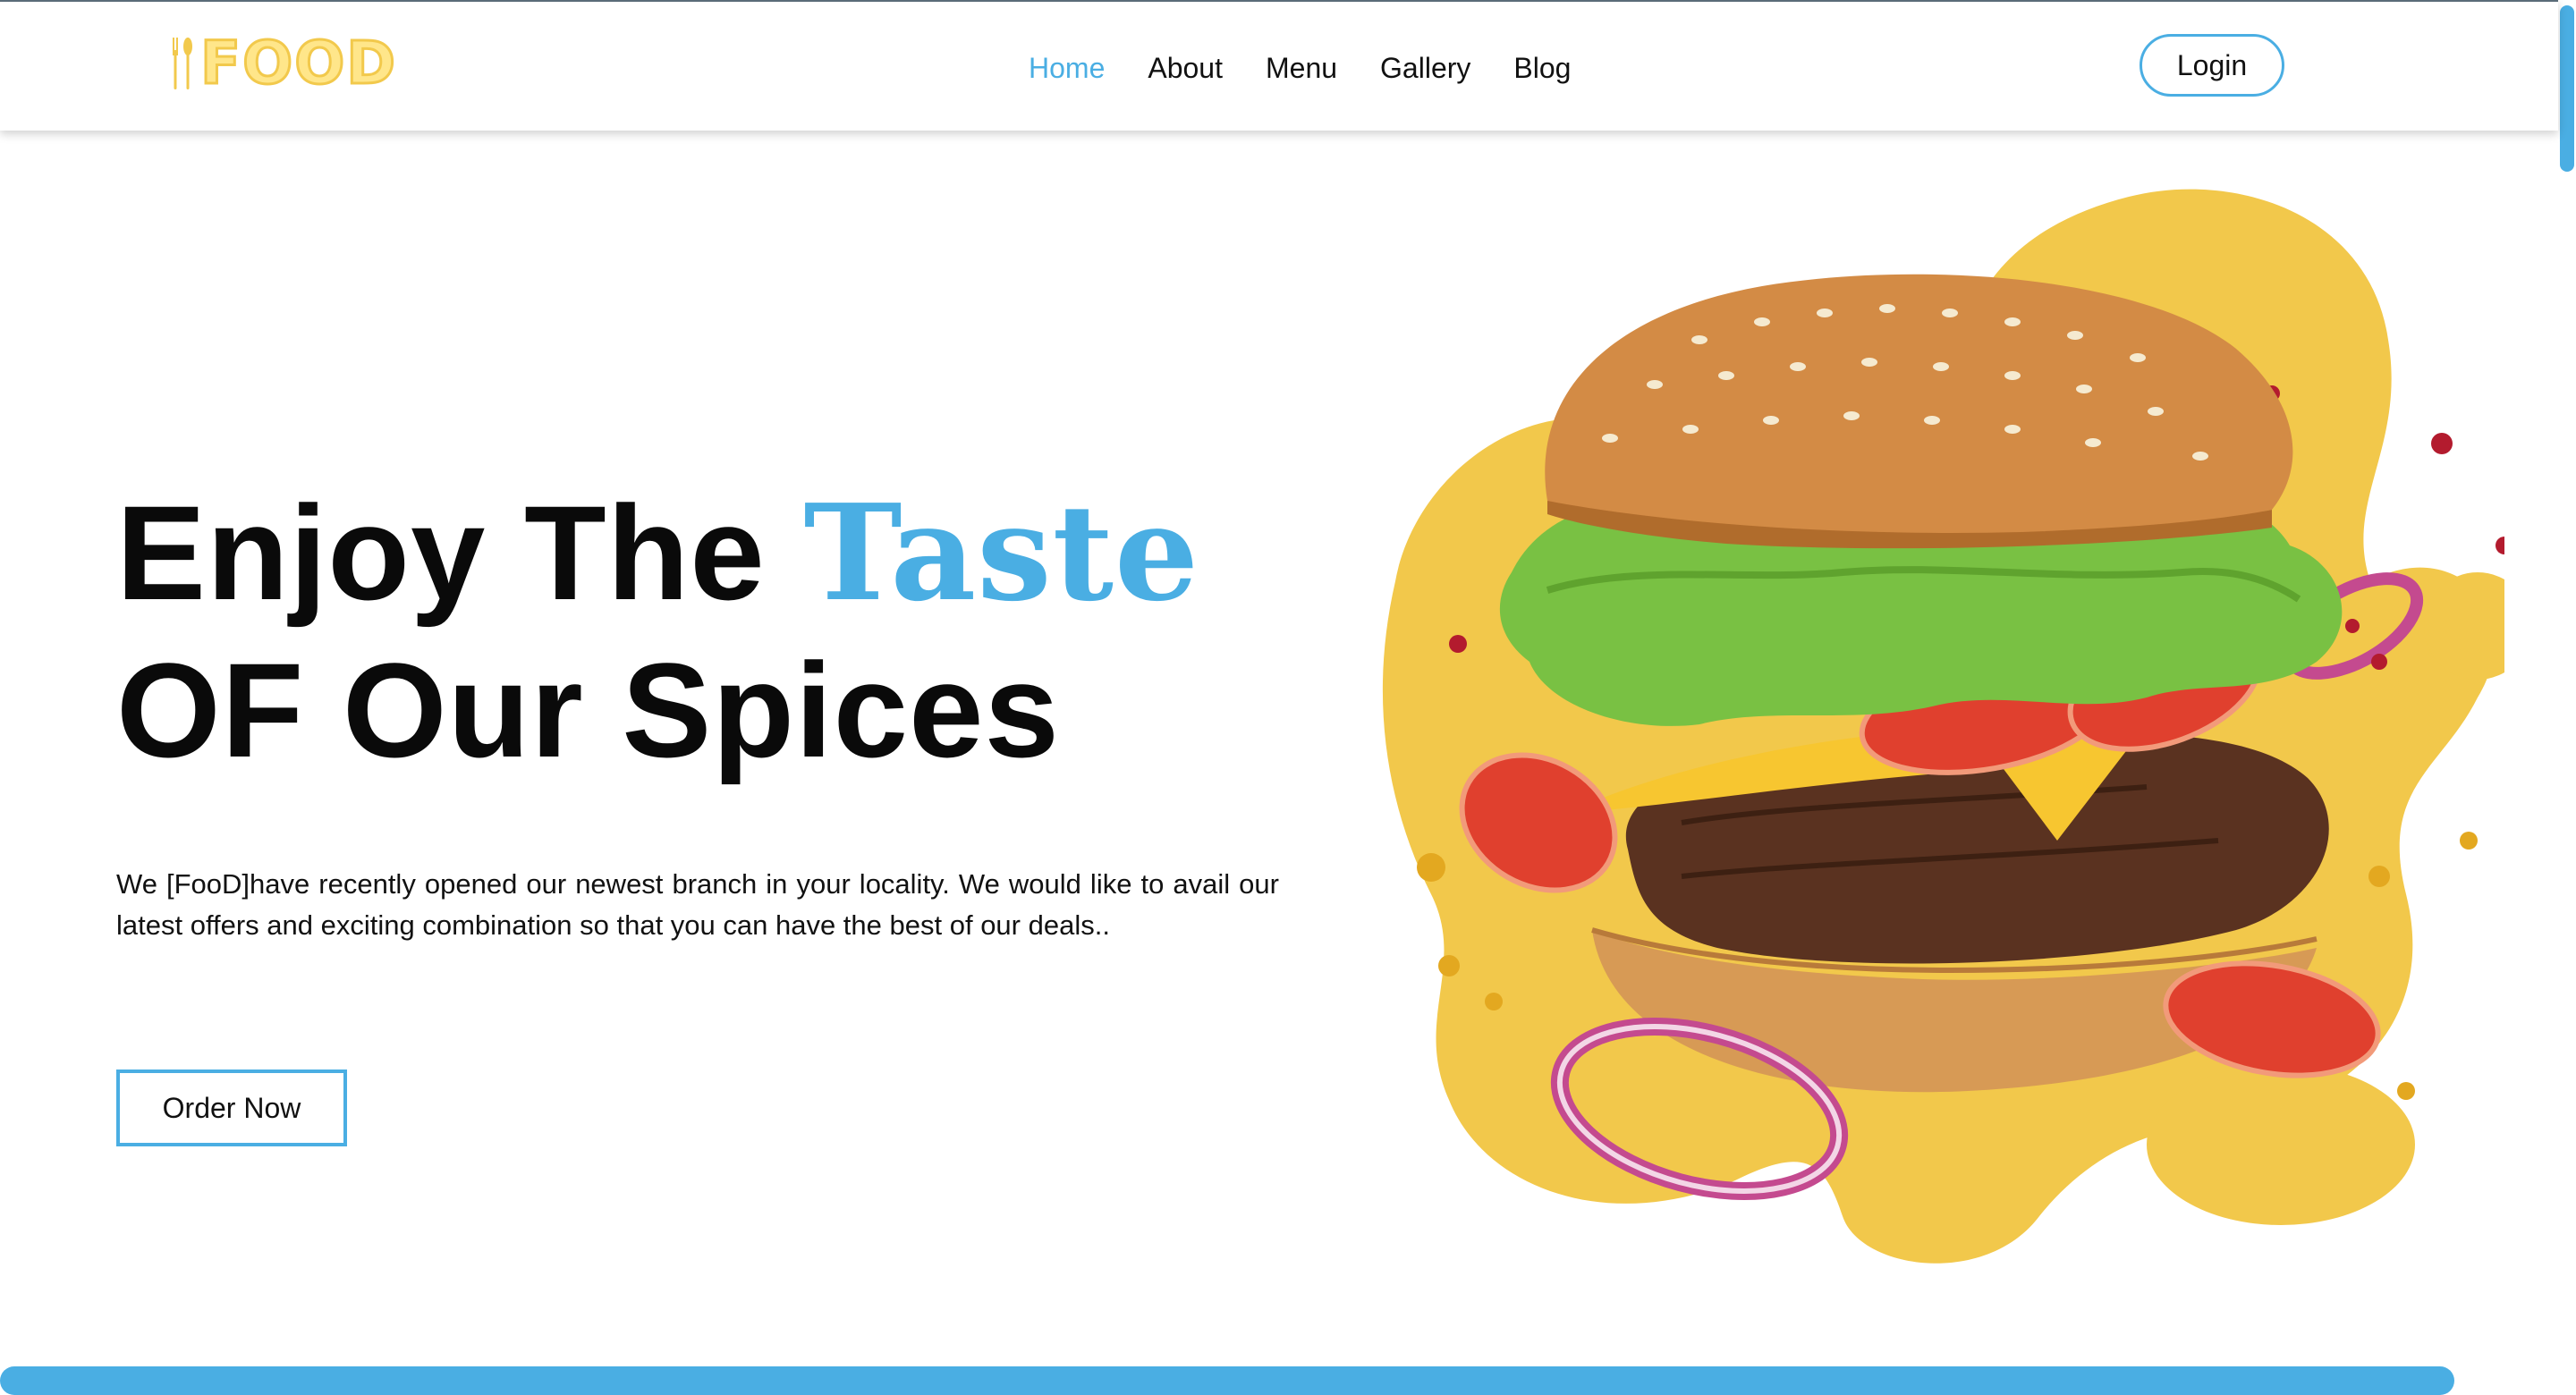 The image size is (2576, 1395). I want to click on site-header: FOOD Home About Menu Gallery Blog Login, so click(1279, 65).